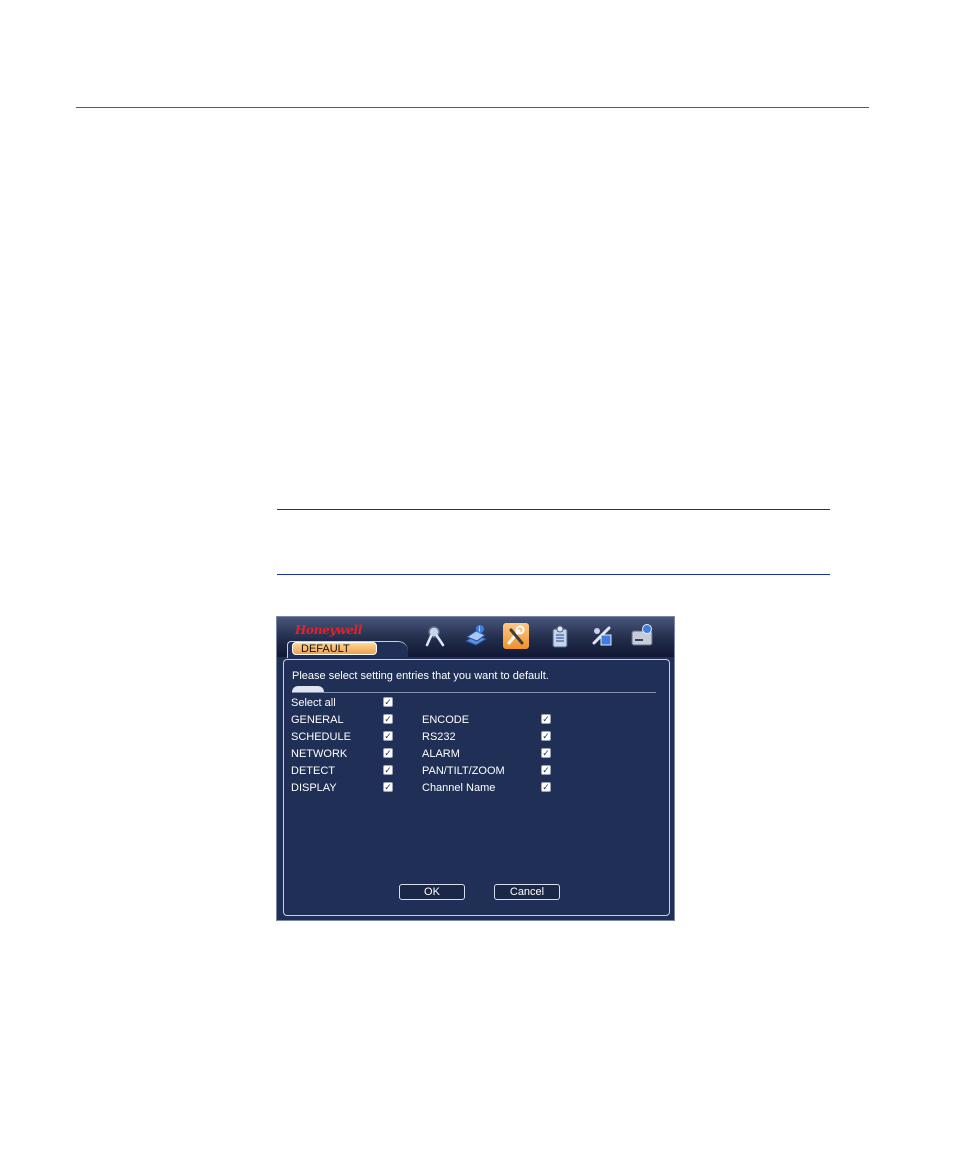 The height and width of the screenshot is (1156, 954). Describe the element at coordinates (474, 692) in the screenshot. I see `divider` at that location.